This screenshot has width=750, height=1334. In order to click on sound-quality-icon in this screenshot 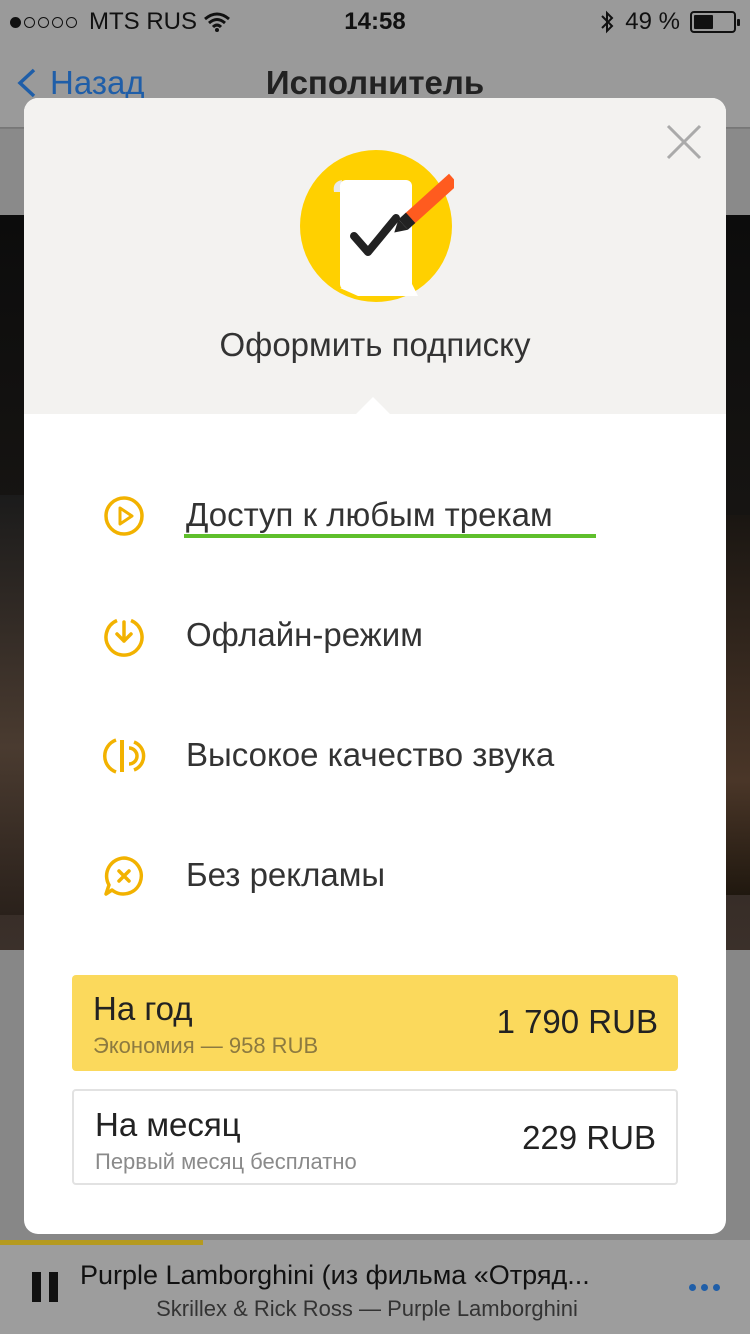, I will do `click(124, 756)`.